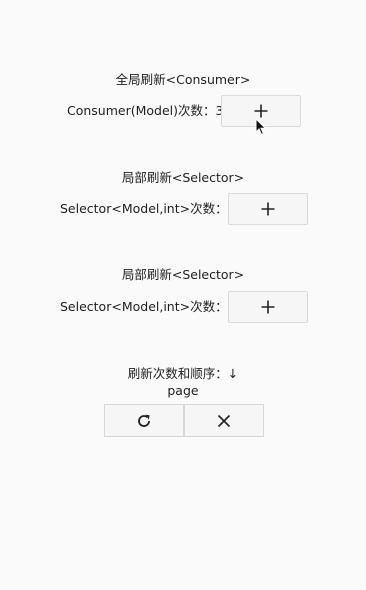 Image resolution: width=366 pixels, height=590 pixels. I want to click on refresh-log-entry: page, so click(183, 390).